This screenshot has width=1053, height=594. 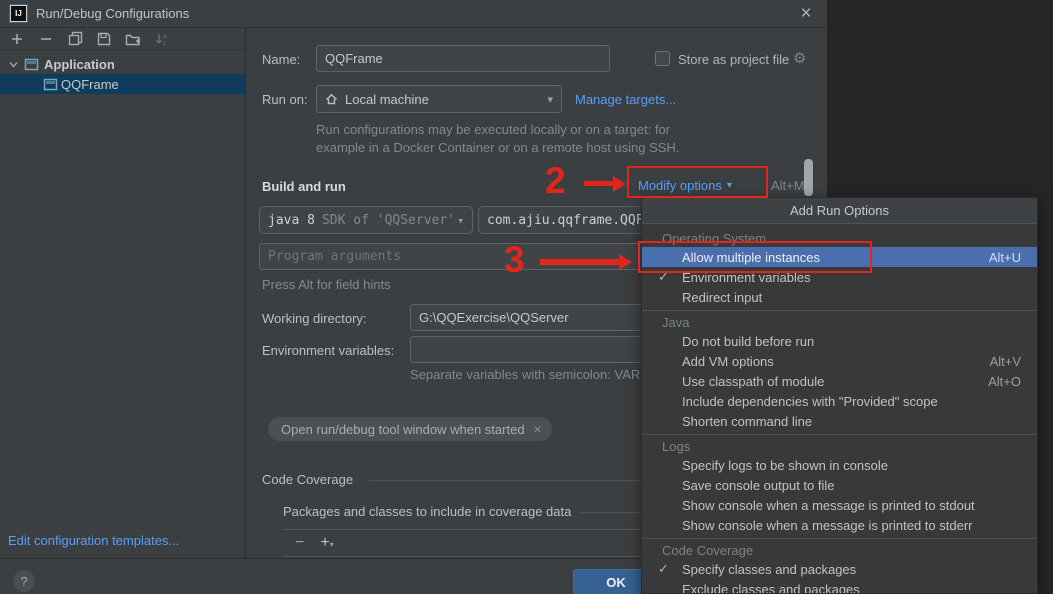 What do you see at coordinates (465, 543) in the screenshot?
I see `coverage-table-toolbar: − +▾` at bounding box center [465, 543].